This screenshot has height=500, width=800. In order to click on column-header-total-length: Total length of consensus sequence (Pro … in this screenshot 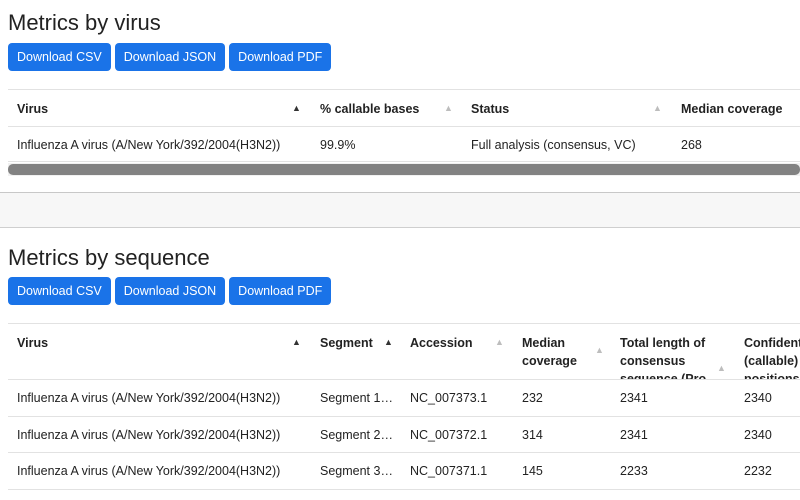, I will do `click(673, 351)`.